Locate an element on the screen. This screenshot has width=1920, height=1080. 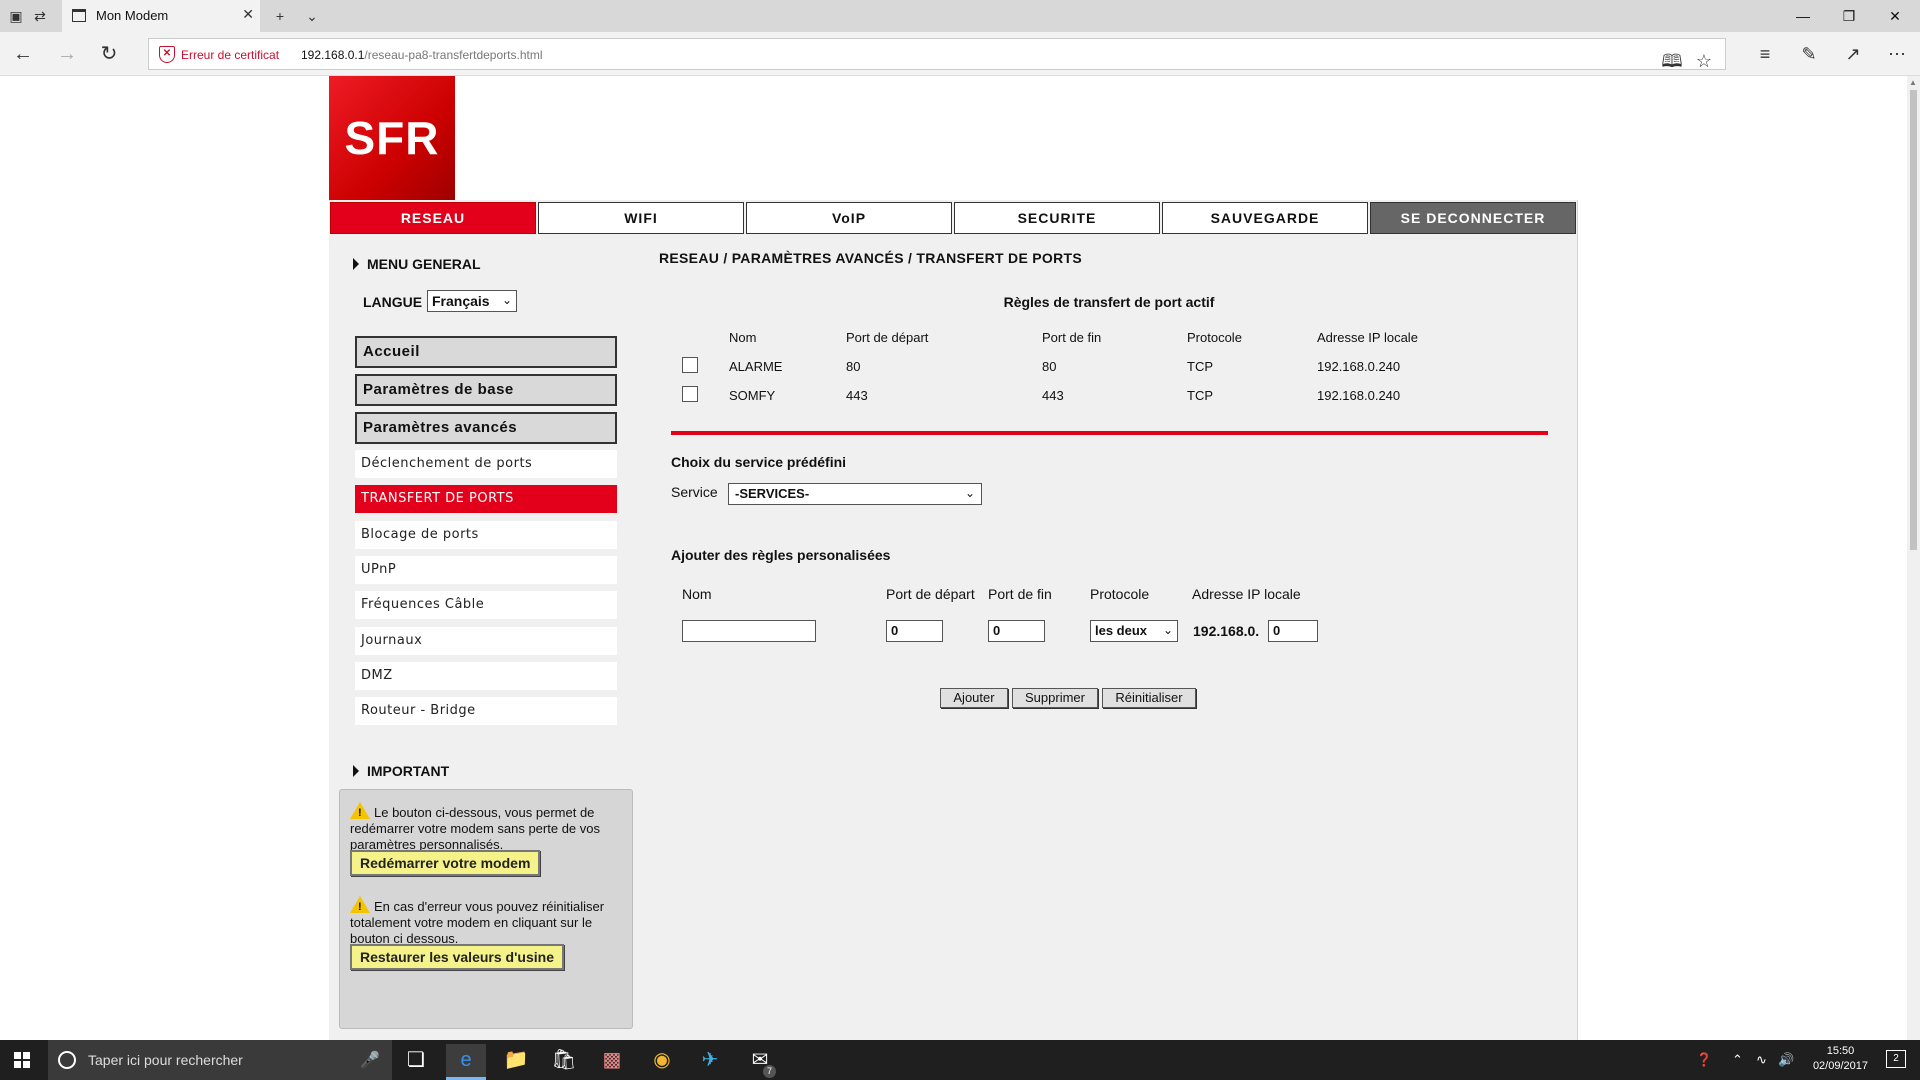
browser-tab-bar: ▣ ⇄ Mon Modem ✕ + ⌄ — ❐ ✕ is located at coordinates (960, 16).